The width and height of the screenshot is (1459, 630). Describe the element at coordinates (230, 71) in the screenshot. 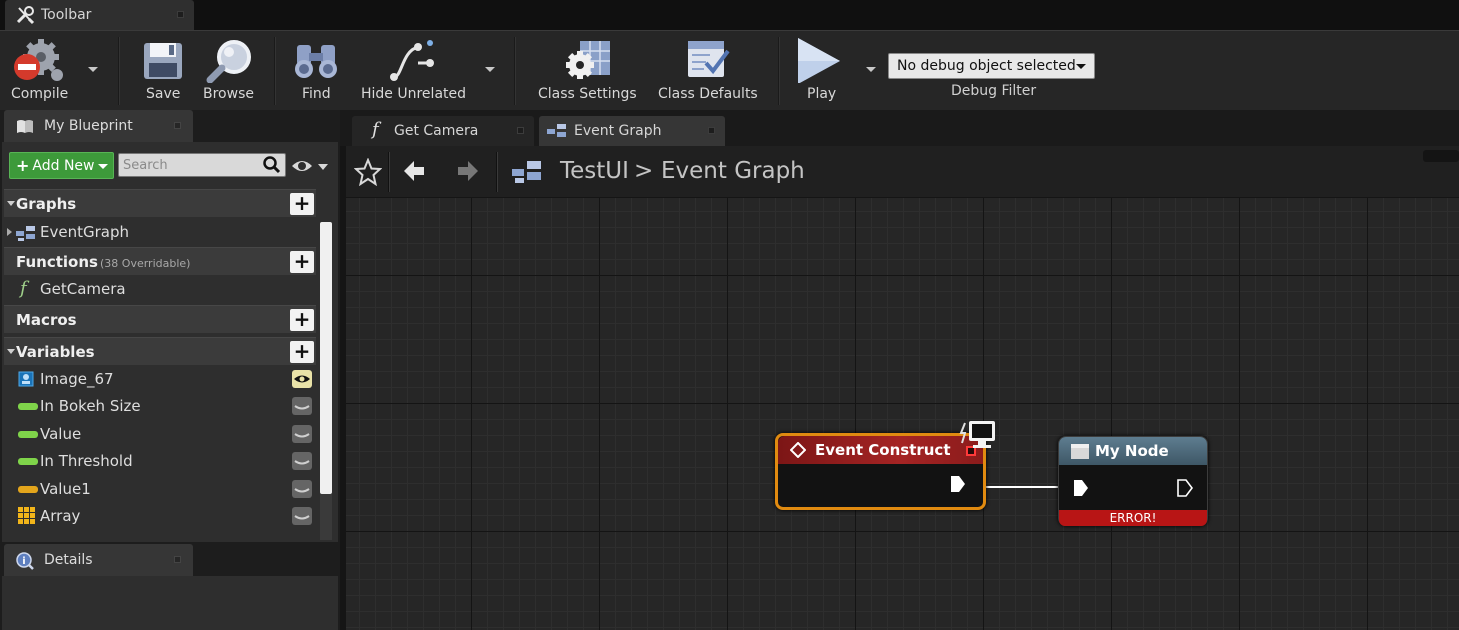

I see `browse-button: Browse` at that location.